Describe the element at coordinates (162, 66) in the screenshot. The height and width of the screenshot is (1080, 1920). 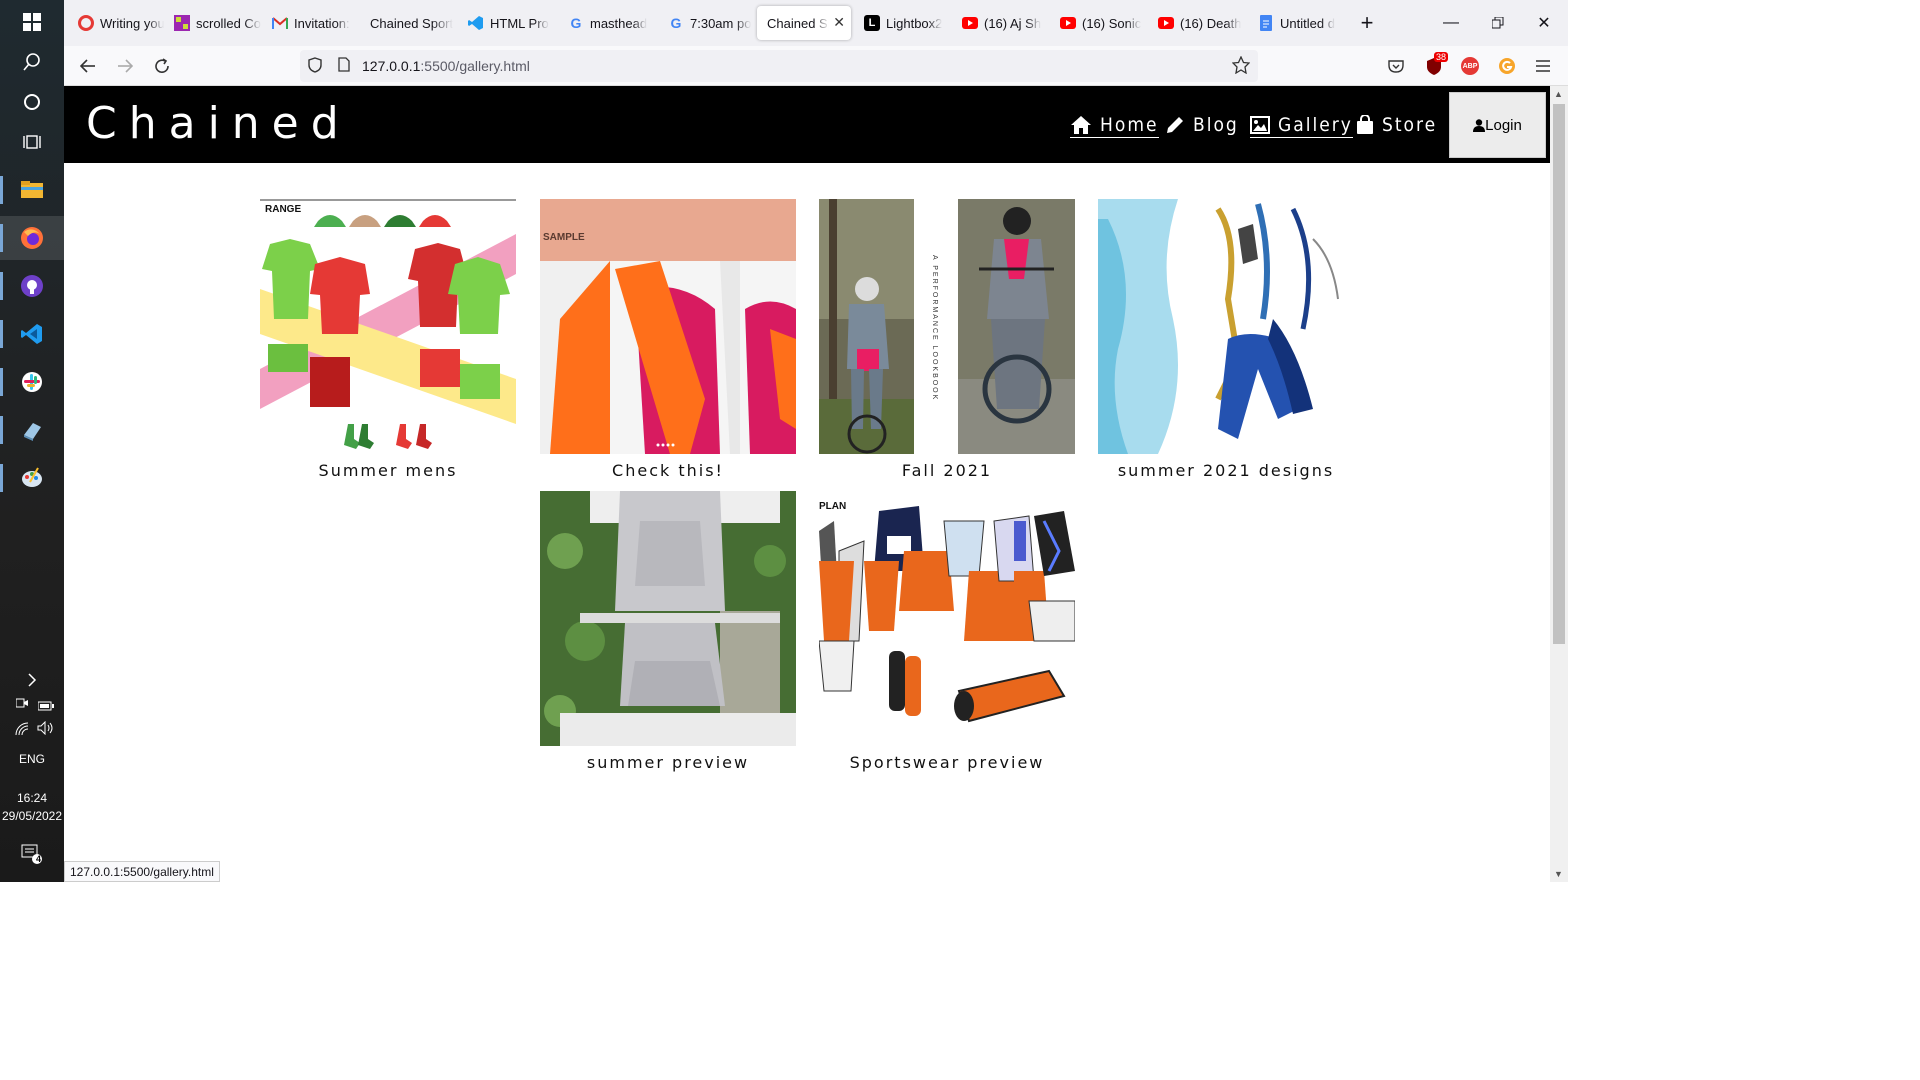
I see `reload-button` at that location.